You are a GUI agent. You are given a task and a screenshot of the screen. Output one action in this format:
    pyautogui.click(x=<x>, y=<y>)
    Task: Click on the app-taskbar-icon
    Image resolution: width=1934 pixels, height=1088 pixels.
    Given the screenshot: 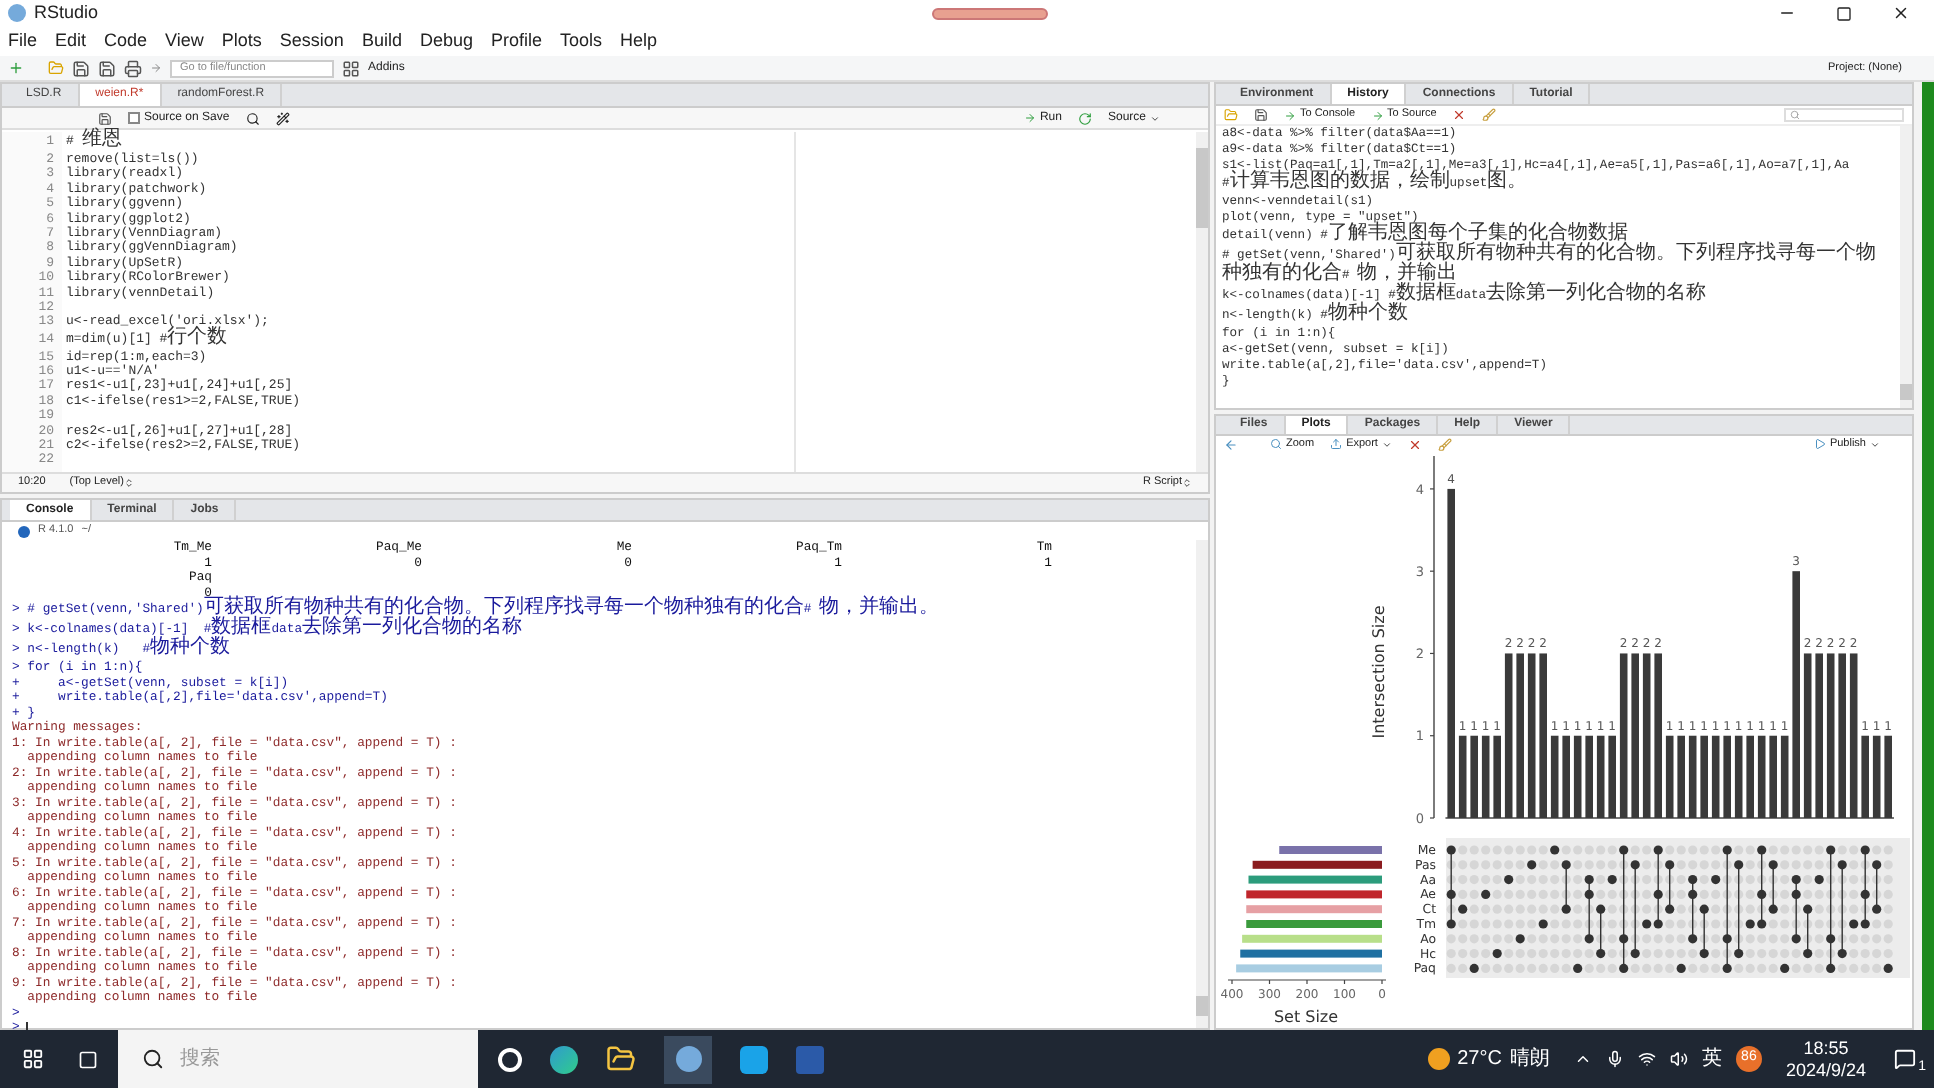 What is the action you would take?
    pyautogui.click(x=754, y=1059)
    